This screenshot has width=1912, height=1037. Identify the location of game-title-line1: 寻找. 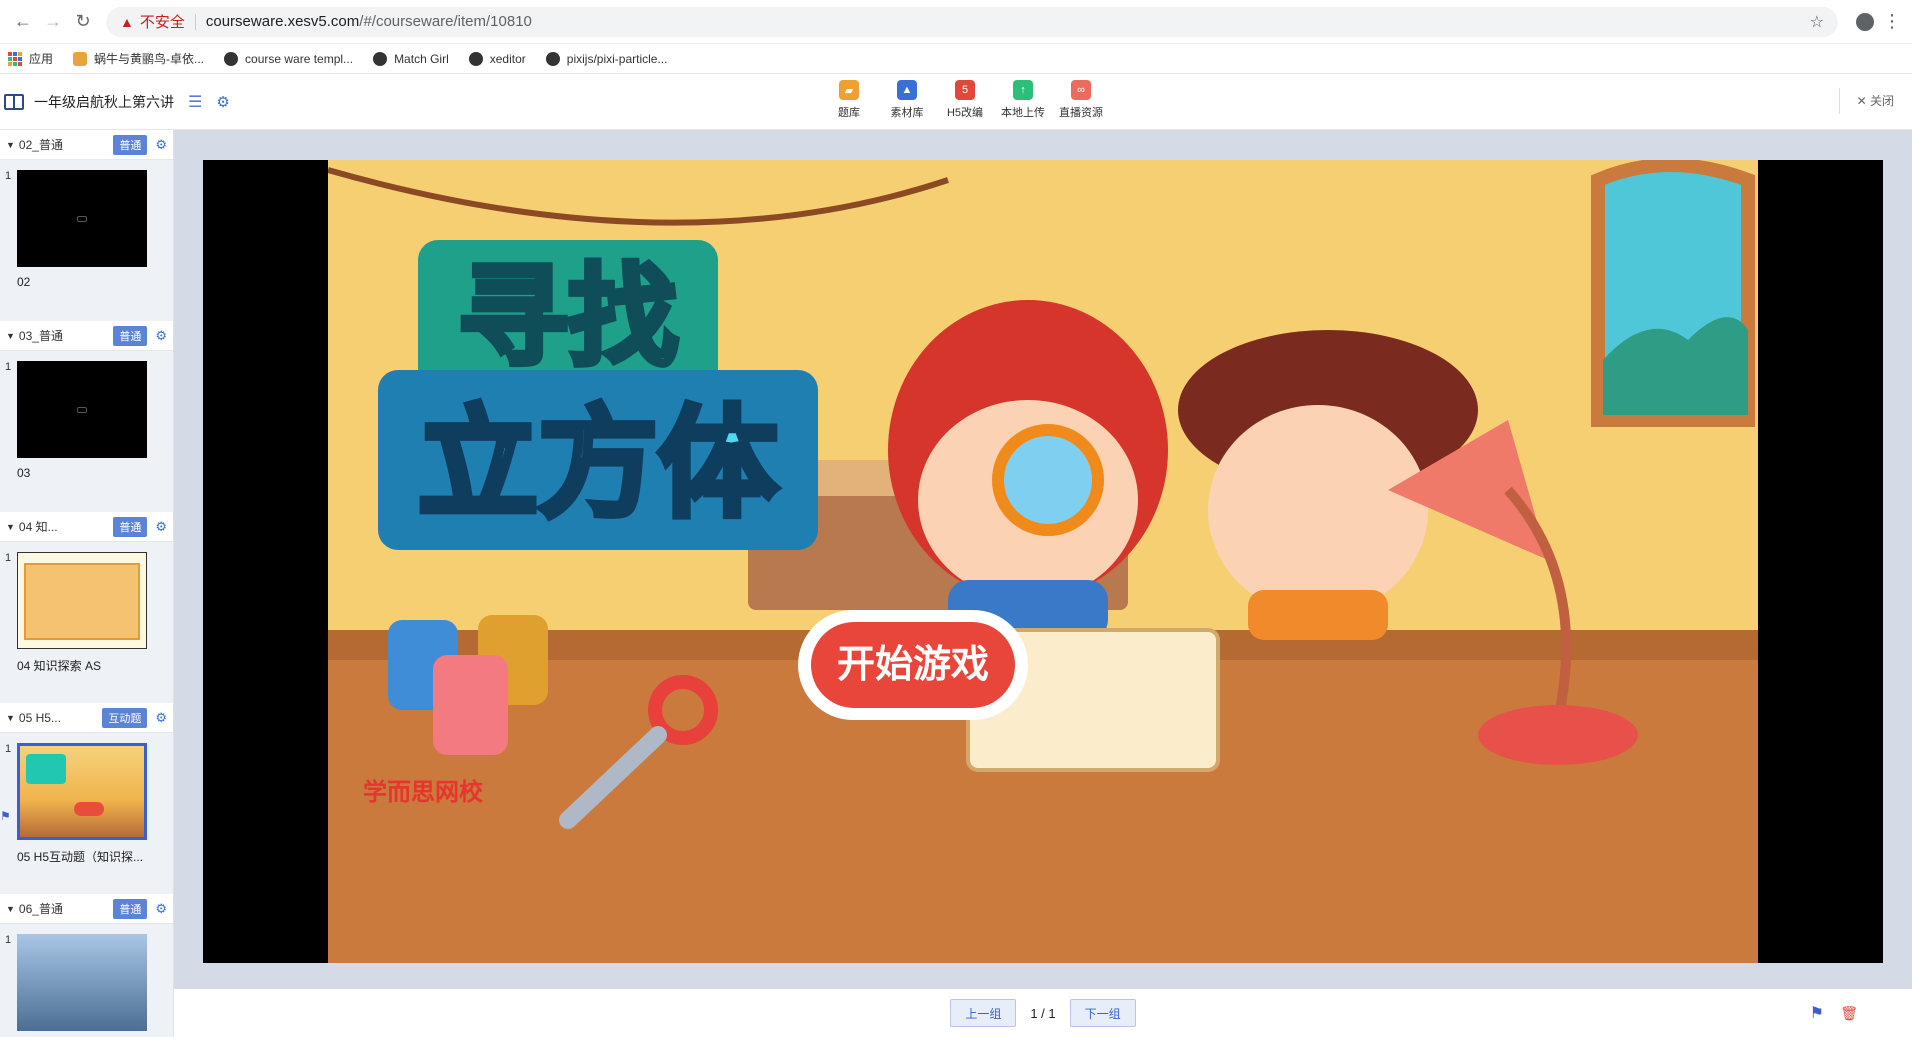
(568, 317).